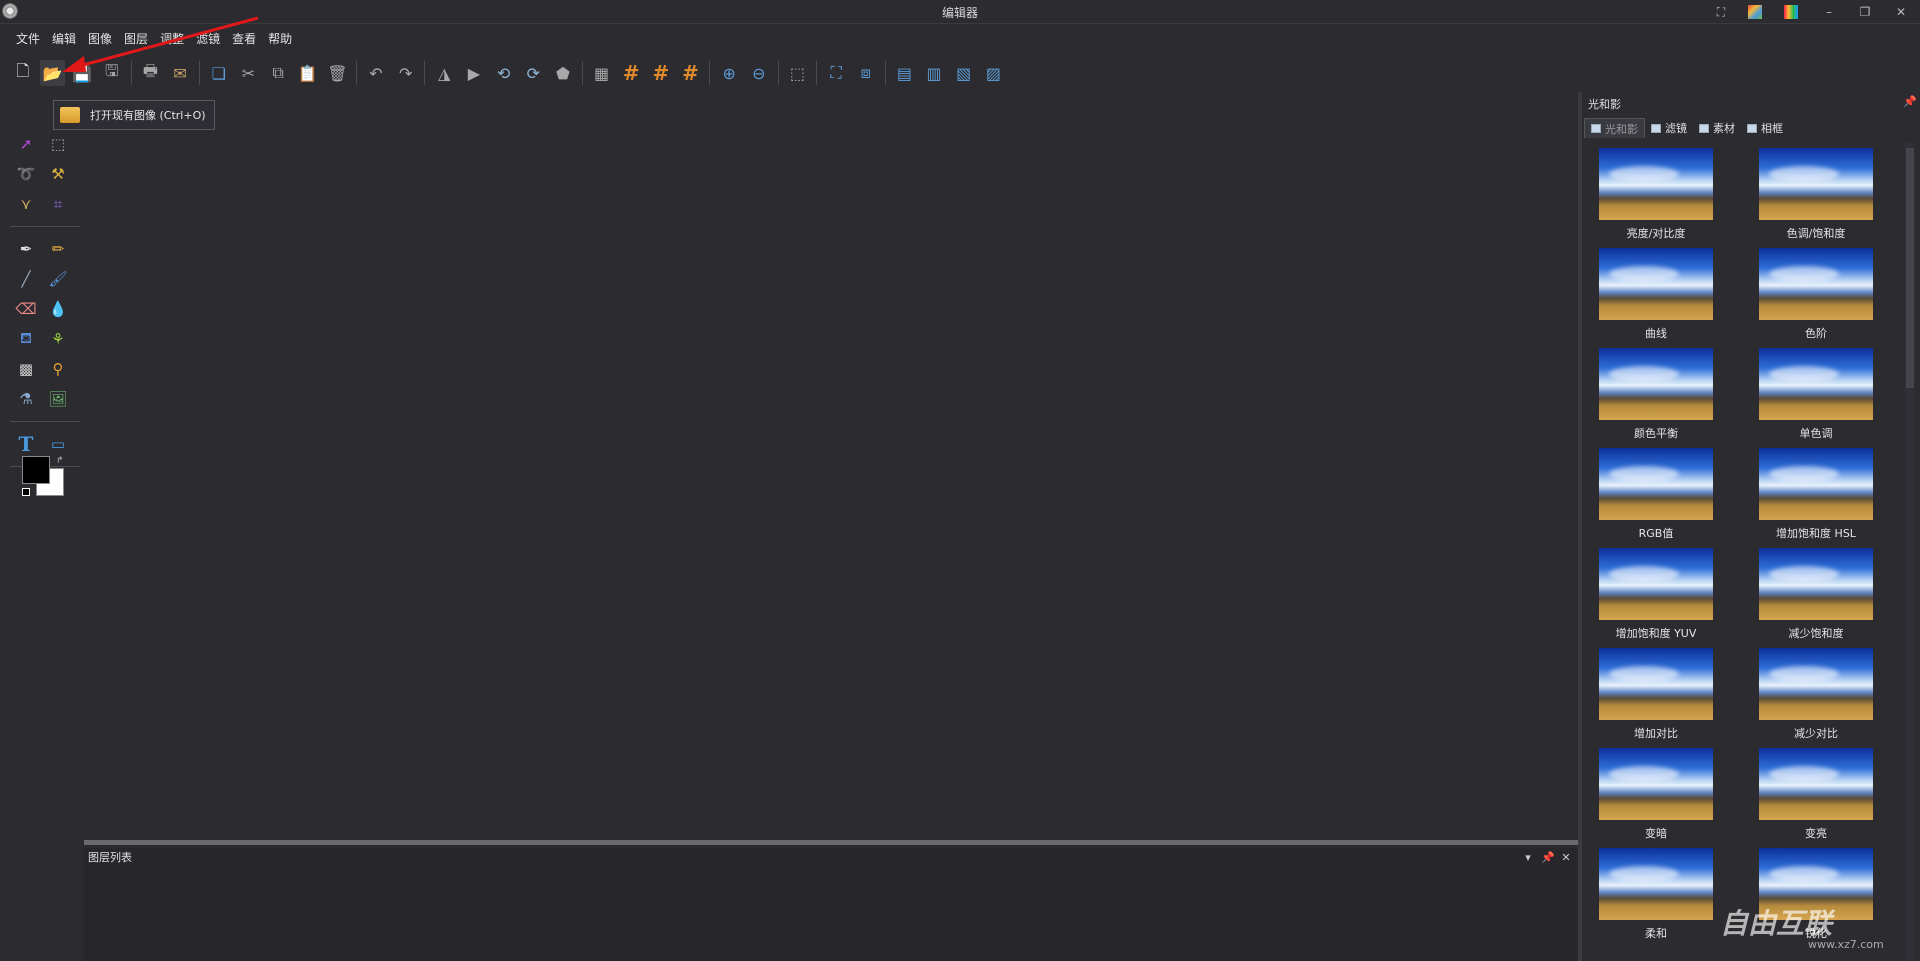 This screenshot has width=1920, height=961. Describe the element at coordinates (26, 444) in the screenshot. I see `text-tool-icon: T` at that location.